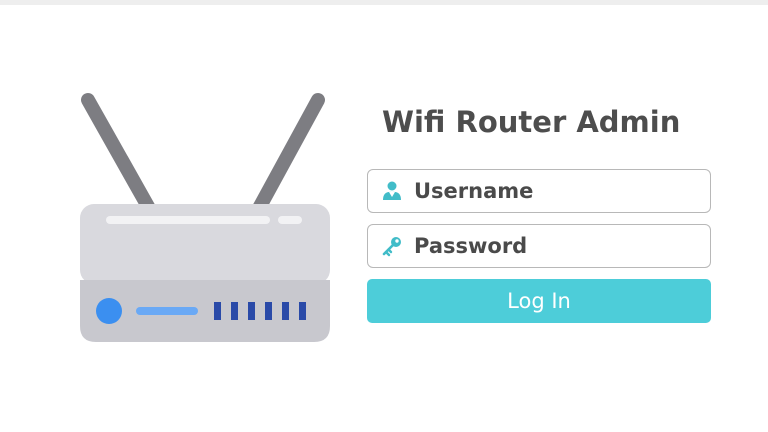 This screenshot has height=432, width=768. I want to click on login-button: Log In, so click(539, 301).